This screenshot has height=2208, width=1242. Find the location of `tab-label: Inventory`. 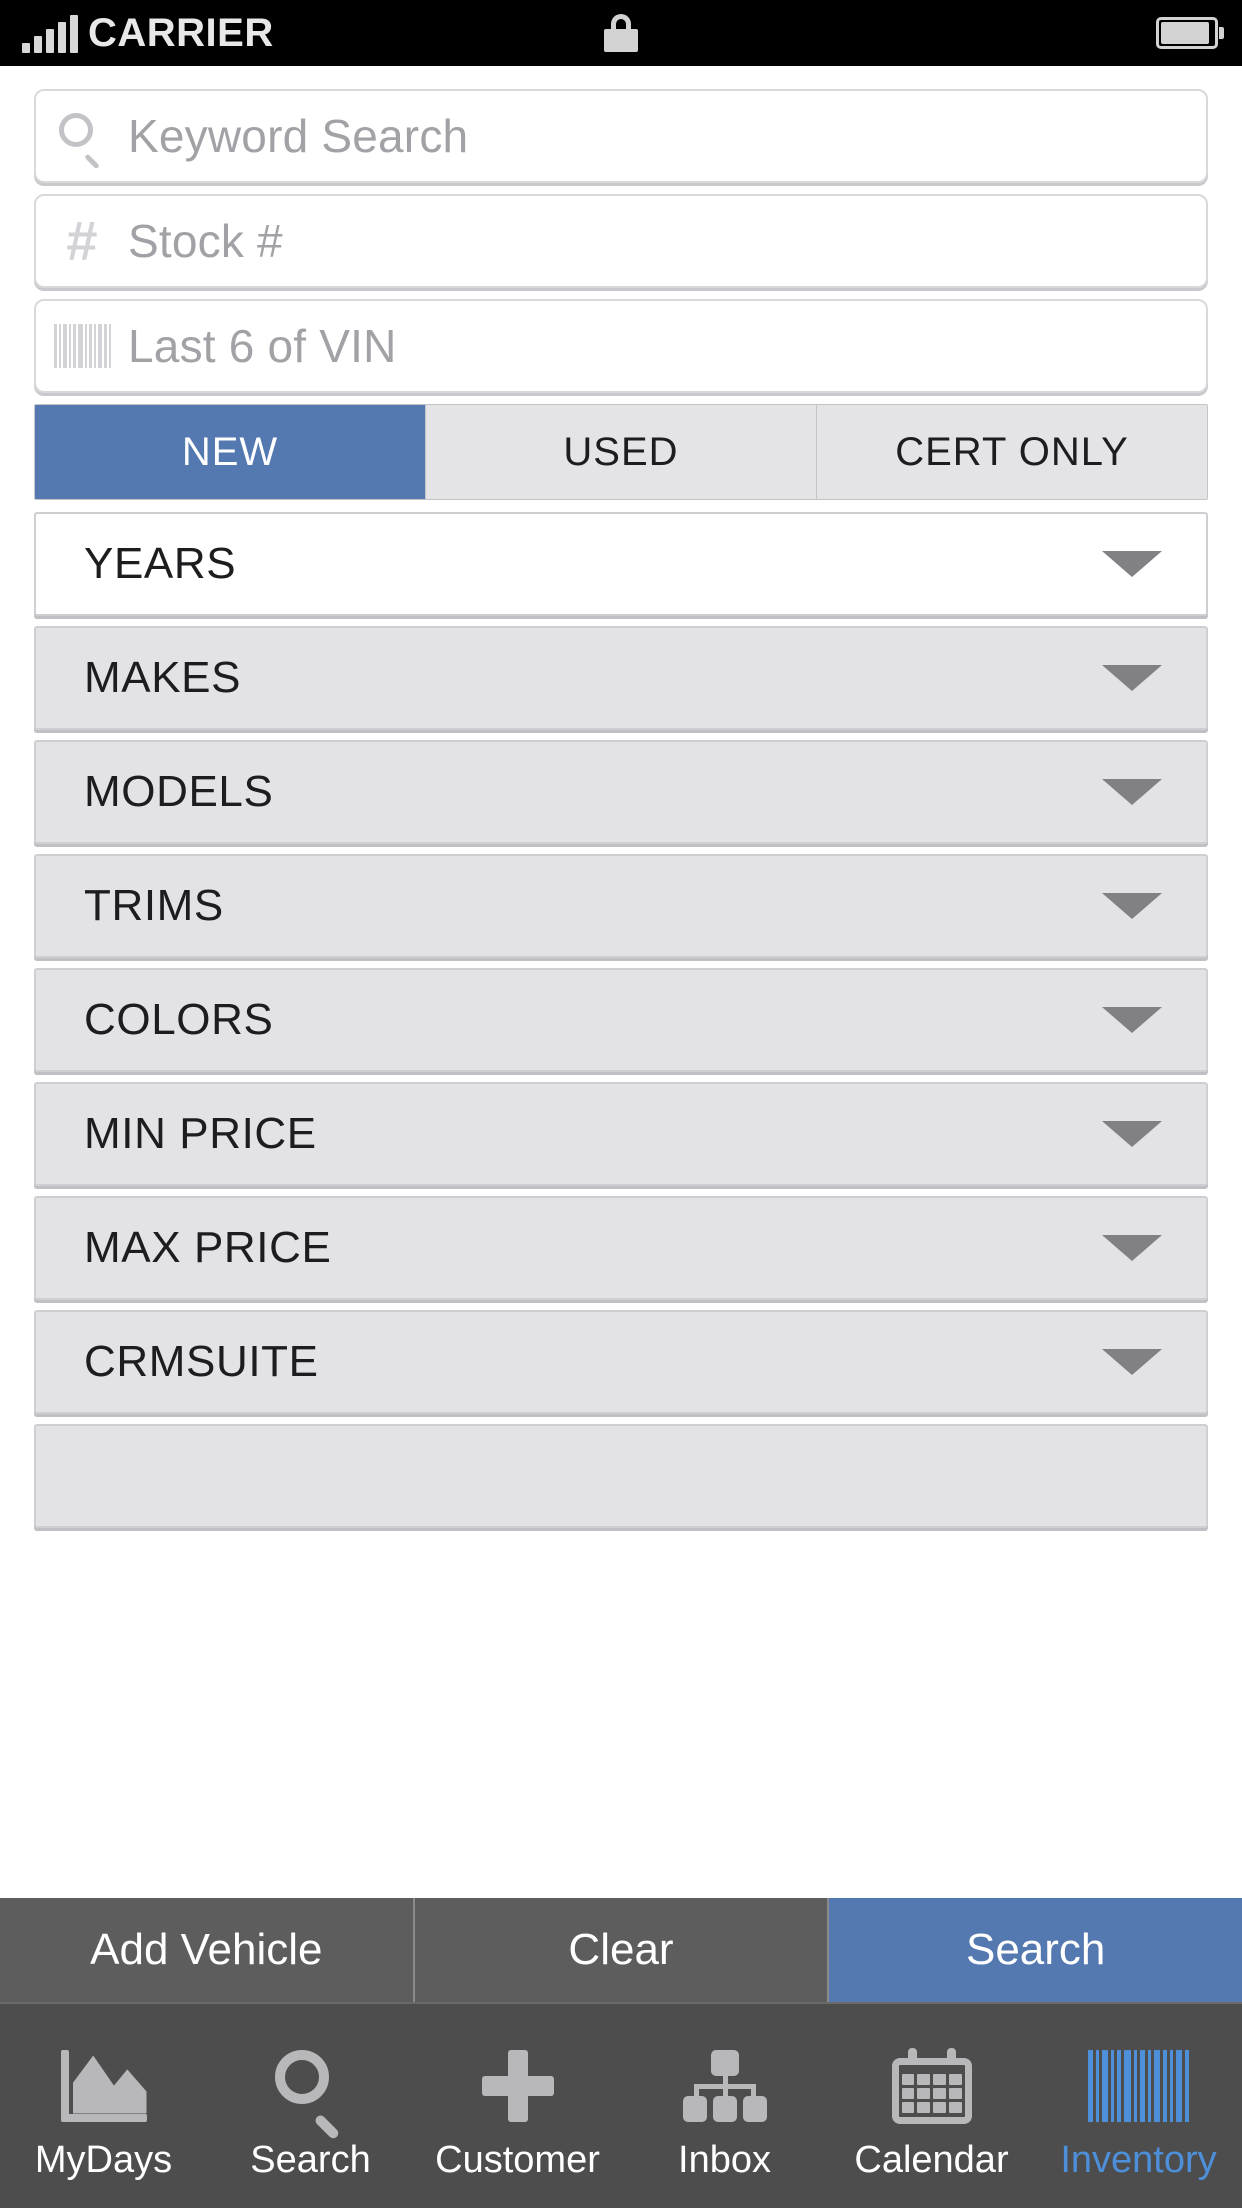

tab-label: Inventory is located at coordinates (1138, 2159).